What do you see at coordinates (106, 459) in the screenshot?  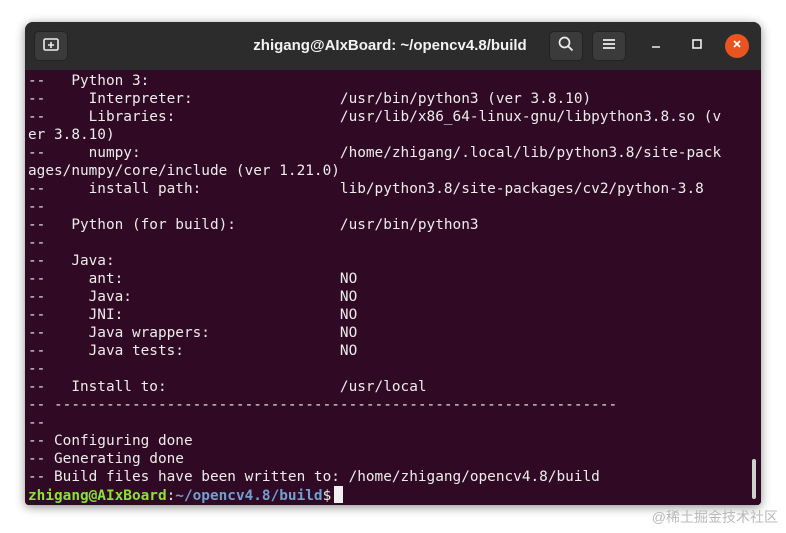 I see `terminal-line: -- Generating done` at bounding box center [106, 459].